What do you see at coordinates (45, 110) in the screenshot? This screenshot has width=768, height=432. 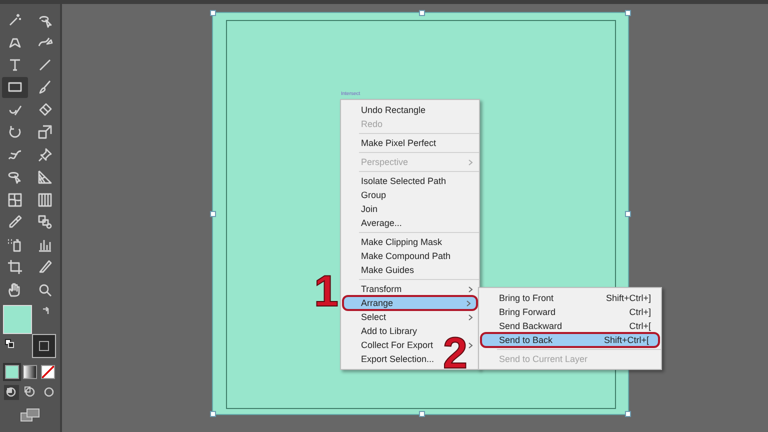 I see `eraser-icon` at bounding box center [45, 110].